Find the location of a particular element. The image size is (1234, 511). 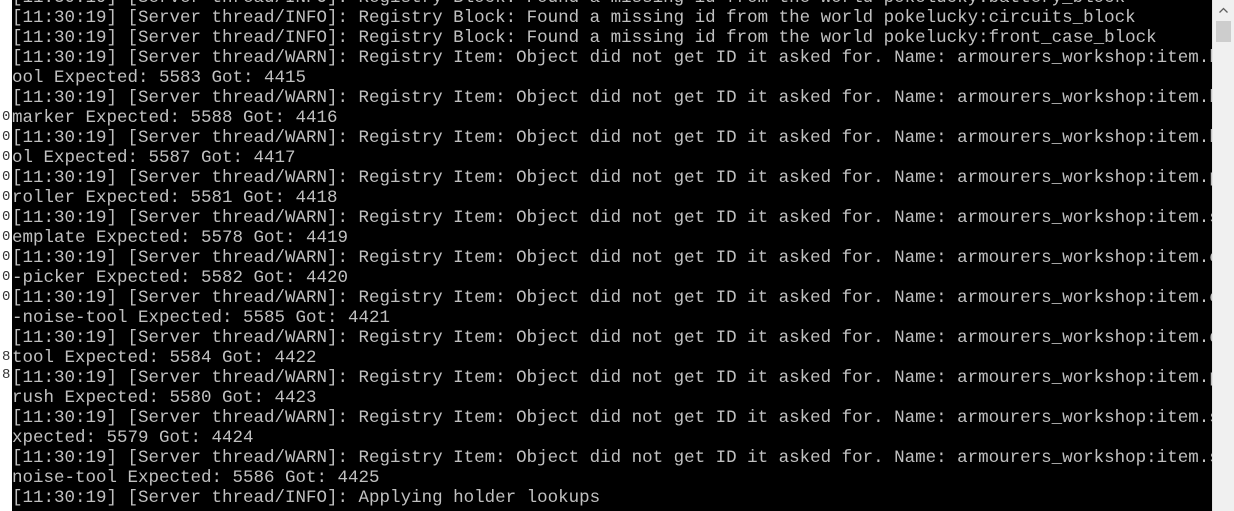

background-window-edge: 0 0 0 0 0 0 0 0 0 0 8 8 is located at coordinates (6, 255).